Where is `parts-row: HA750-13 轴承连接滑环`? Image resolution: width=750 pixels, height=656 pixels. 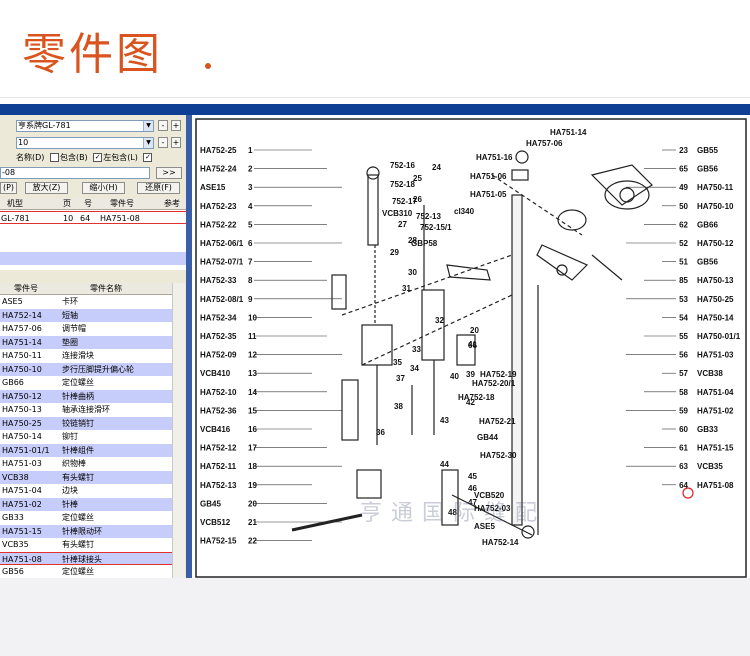
parts-row: HA750-13 轴承连接滑环 is located at coordinates (86, 409).